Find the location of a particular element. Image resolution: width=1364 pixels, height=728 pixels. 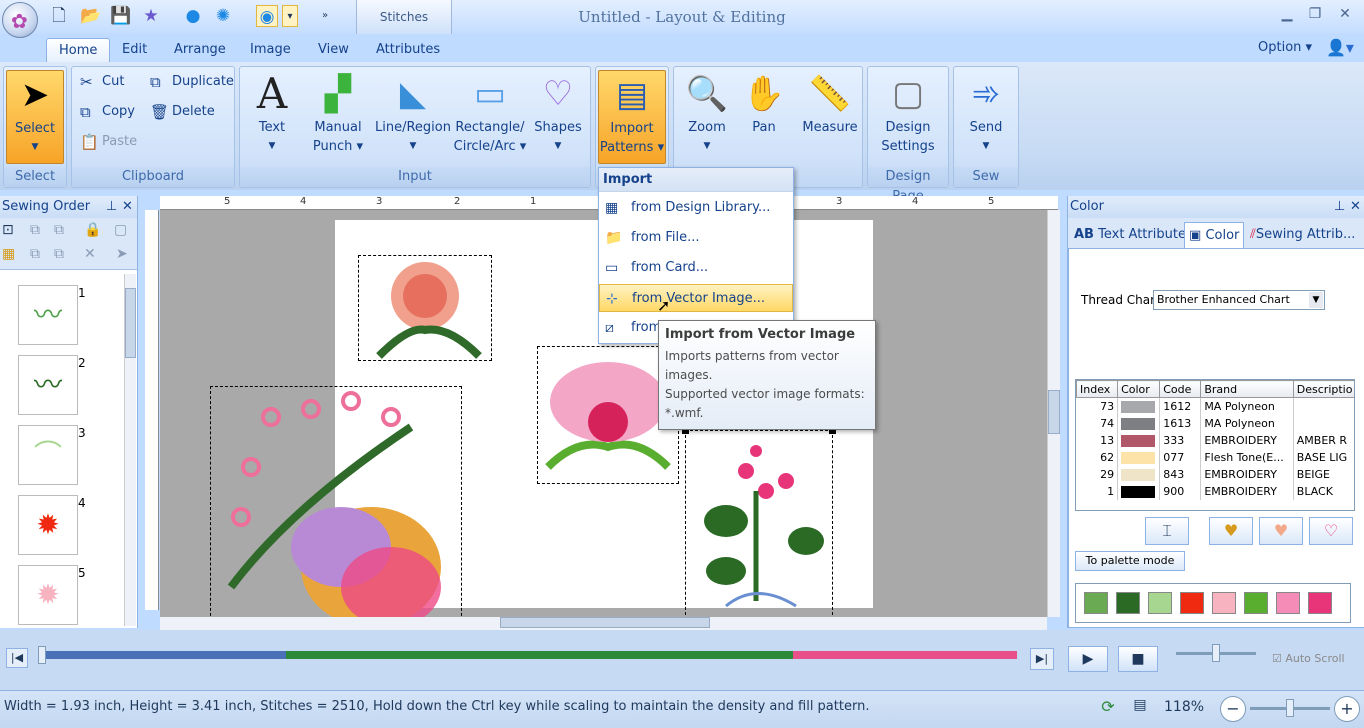

ungroup-icon: ⧉ is located at coordinates (59, 230).